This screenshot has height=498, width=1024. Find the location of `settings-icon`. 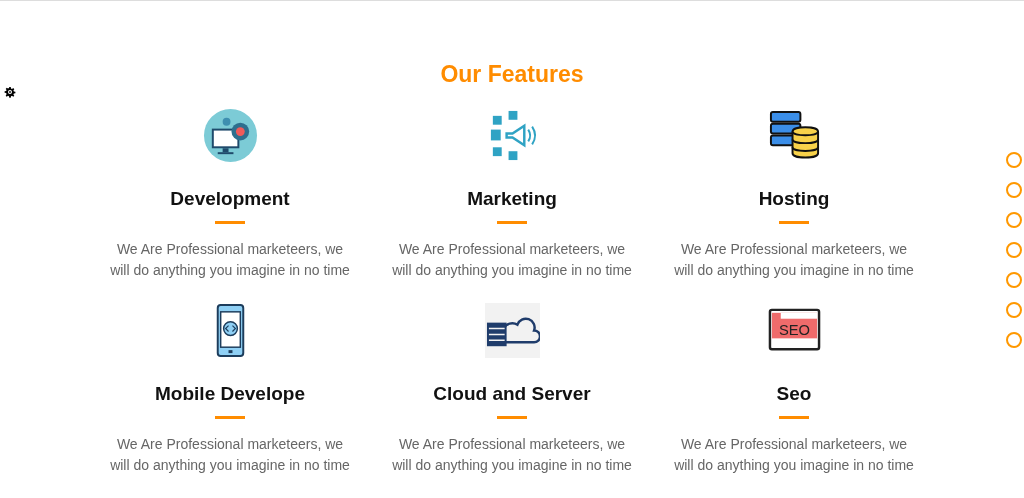

settings-icon is located at coordinates (10, 92).